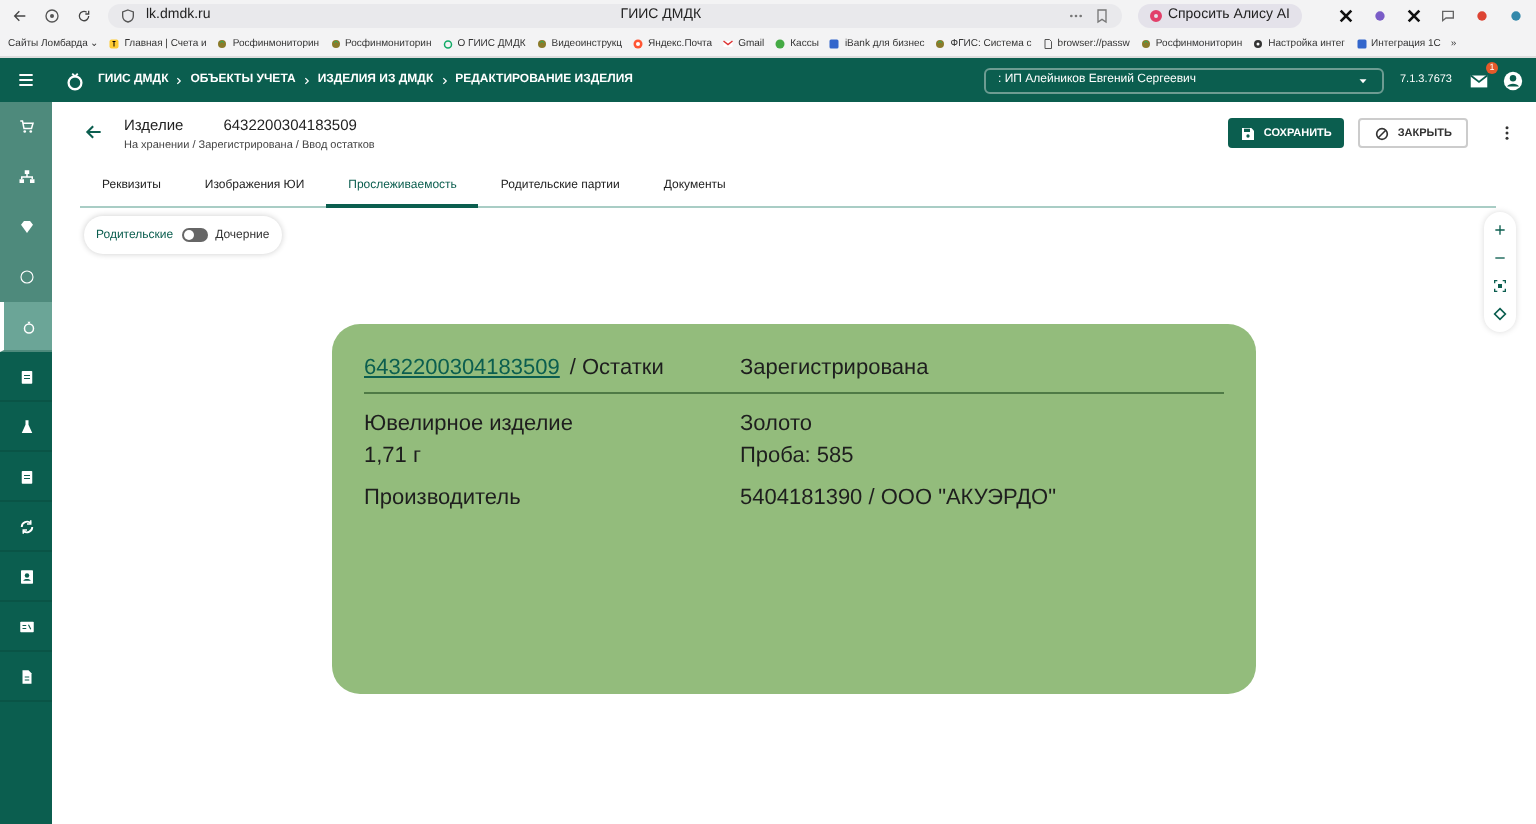 This screenshot has width=1536, height=824. What do you see at coordinates (26, 426) in the screenshot?
I see `flask-icon` at bounding box center [26, 426].